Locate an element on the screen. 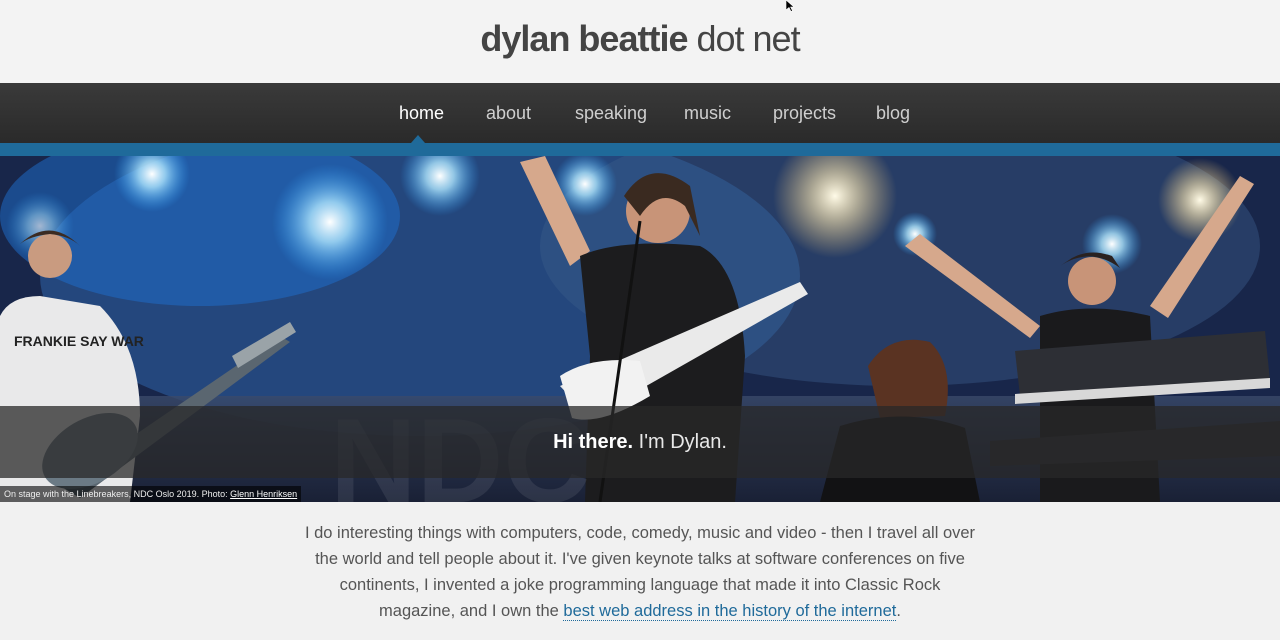  site-title-bold: dylan beattie is located at coordinates (584, 38).